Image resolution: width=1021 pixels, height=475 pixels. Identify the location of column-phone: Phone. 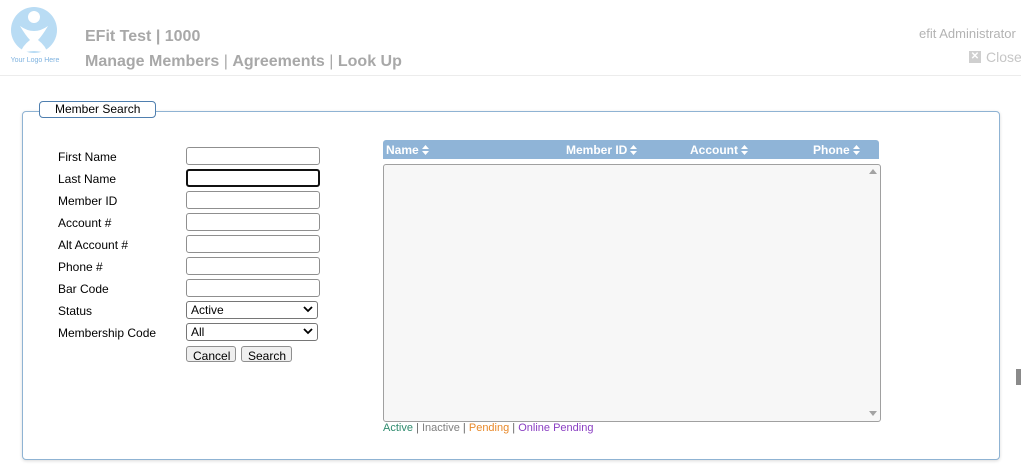
(836, 150).